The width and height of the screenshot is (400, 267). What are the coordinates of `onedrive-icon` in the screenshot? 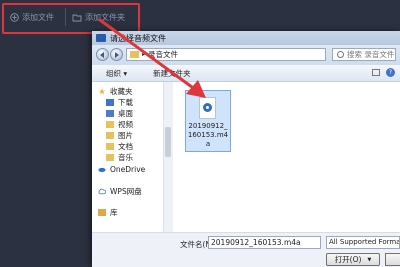 It's located at (102, 169).